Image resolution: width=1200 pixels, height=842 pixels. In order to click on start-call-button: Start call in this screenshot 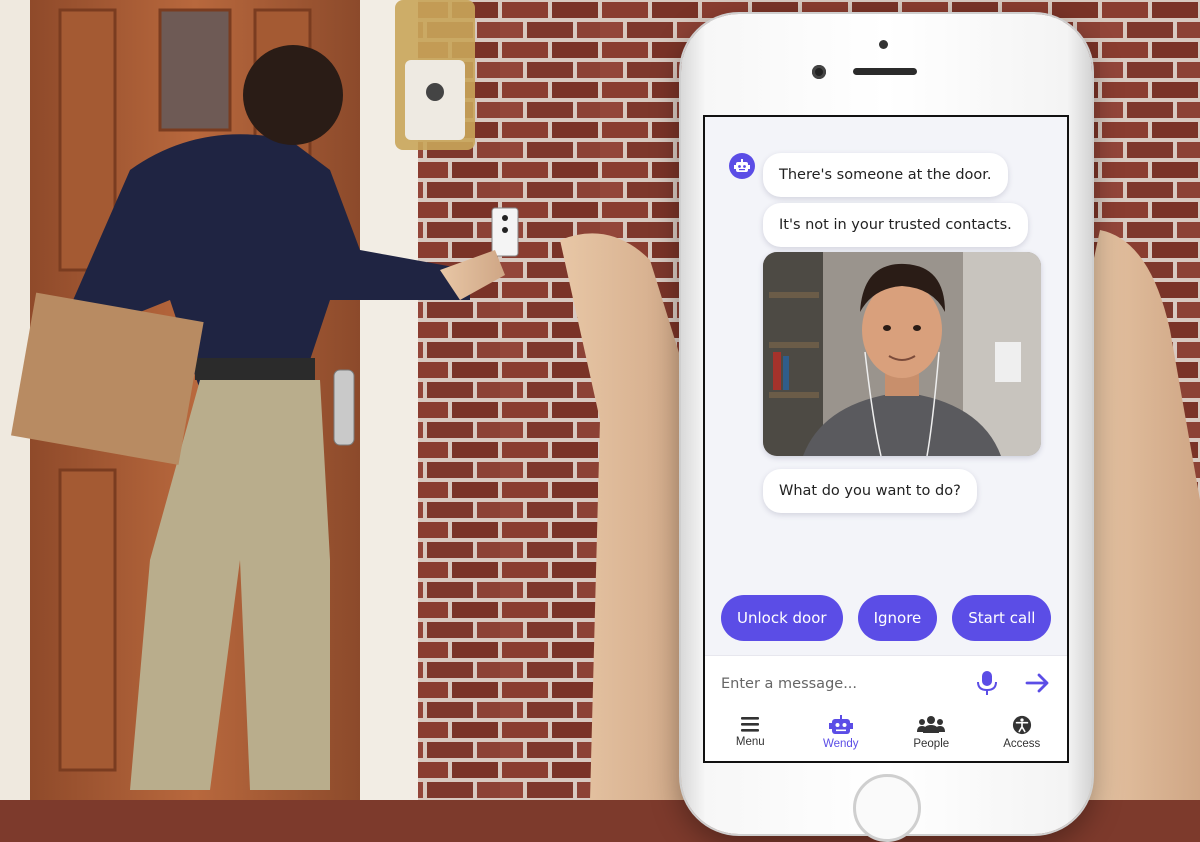, I will do `click(1002, 618)`.